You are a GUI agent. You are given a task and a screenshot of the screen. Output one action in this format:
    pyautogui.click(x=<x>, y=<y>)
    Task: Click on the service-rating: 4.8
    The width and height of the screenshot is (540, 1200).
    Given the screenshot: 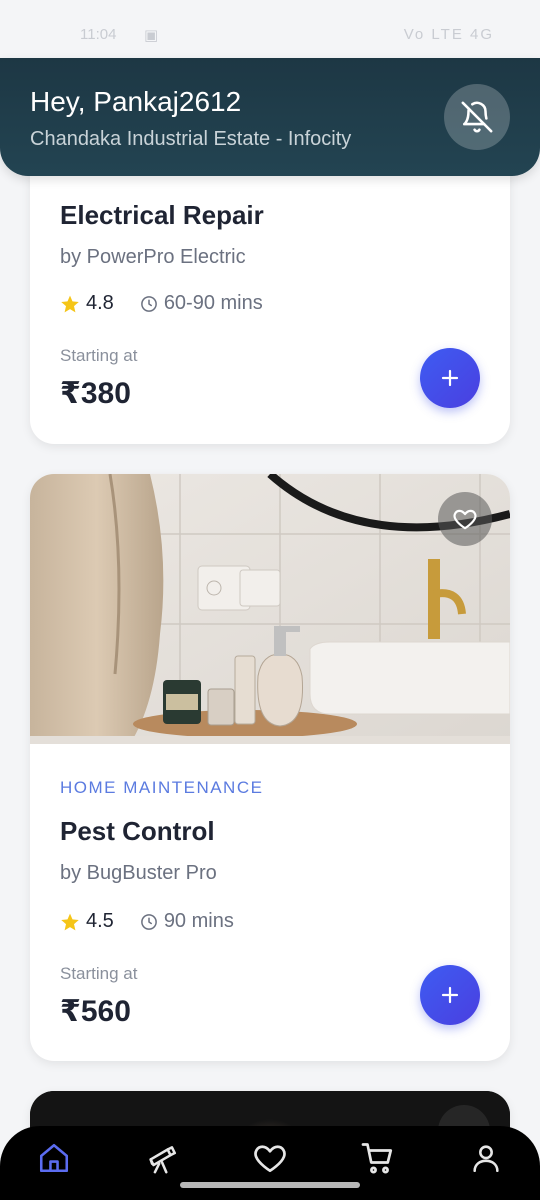 What is the action you would take?
    pyautogui.click(x=100, y=303)
    